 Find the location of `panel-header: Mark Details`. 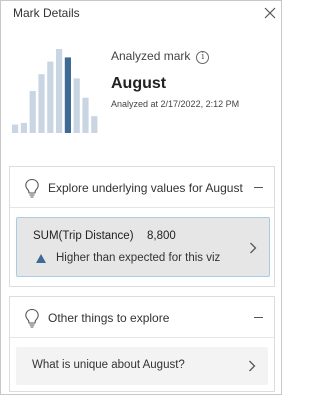

panel-header: Mark Details is located at coordinates (141, 13).